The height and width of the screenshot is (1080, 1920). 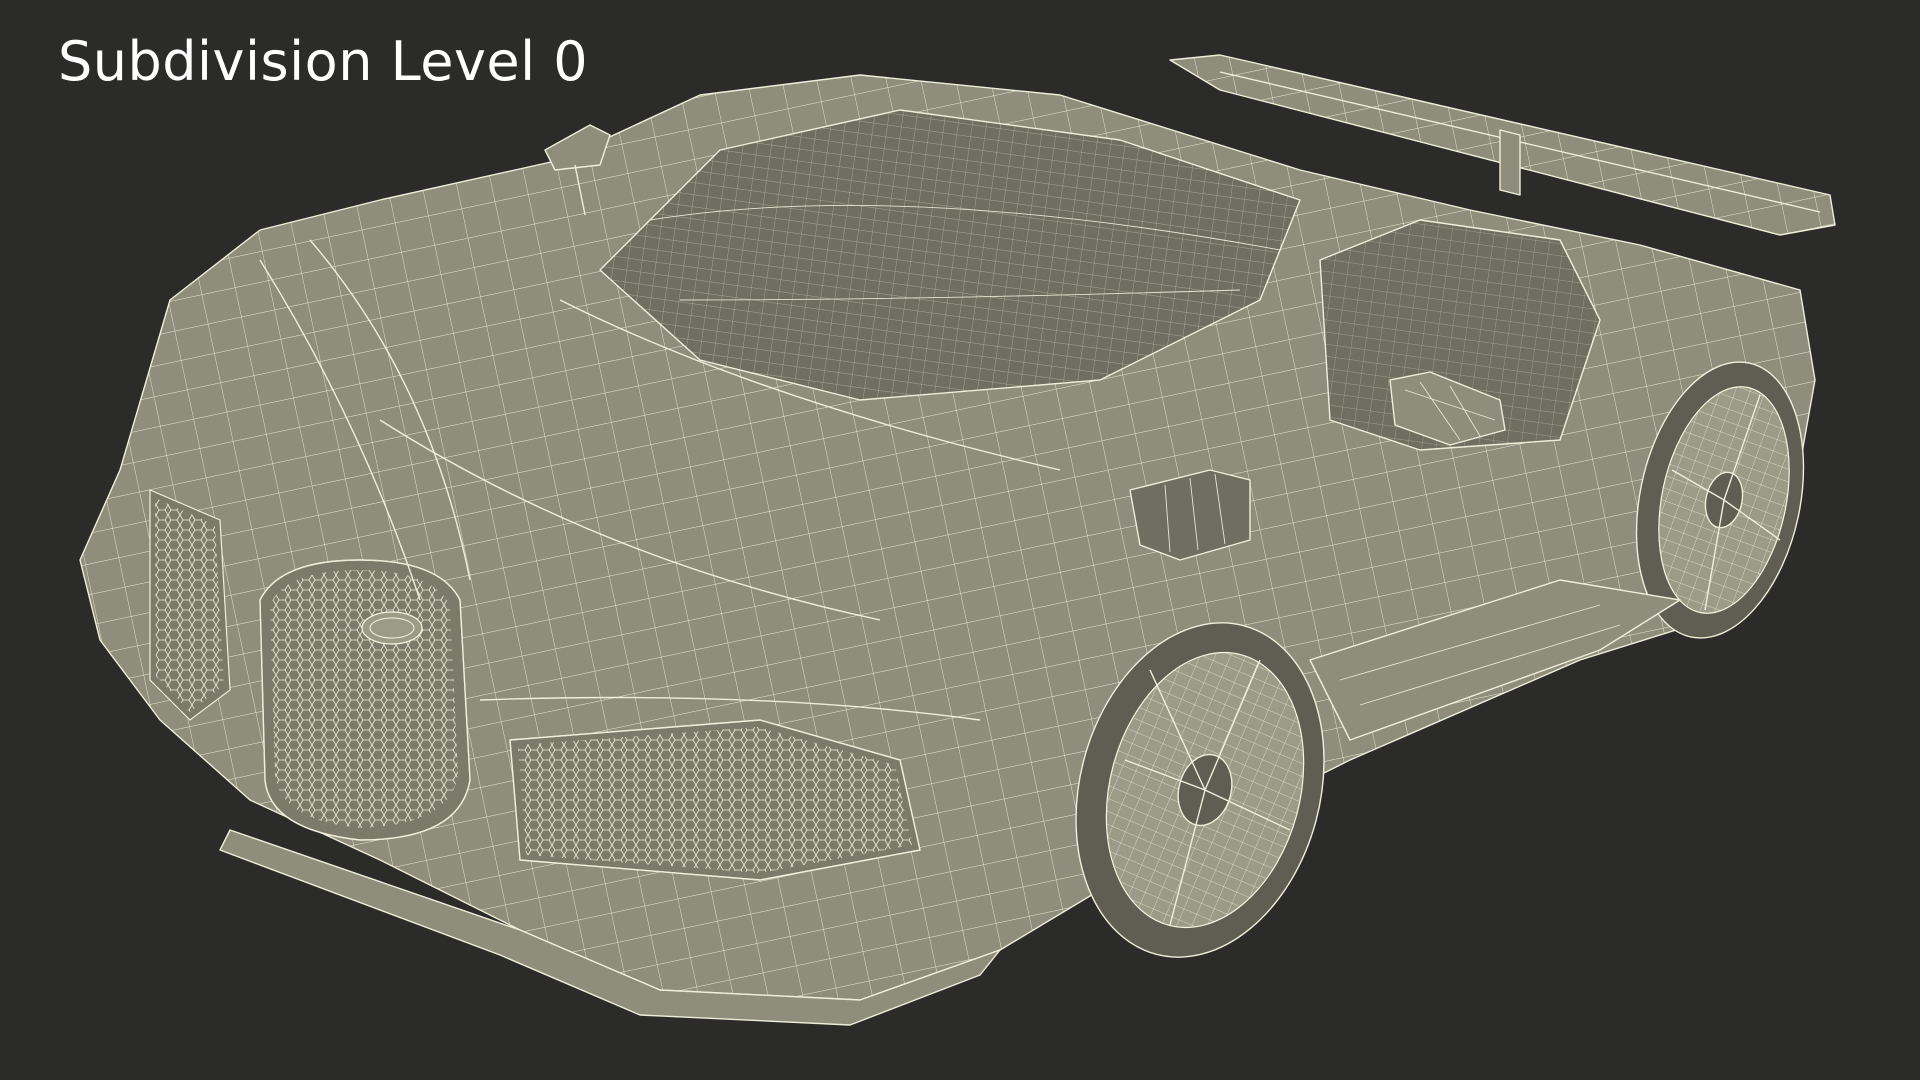 What do you see at coordinates (392, 628) in the screenshot?
I see `brand-badge` at bounding box center [392, 628].